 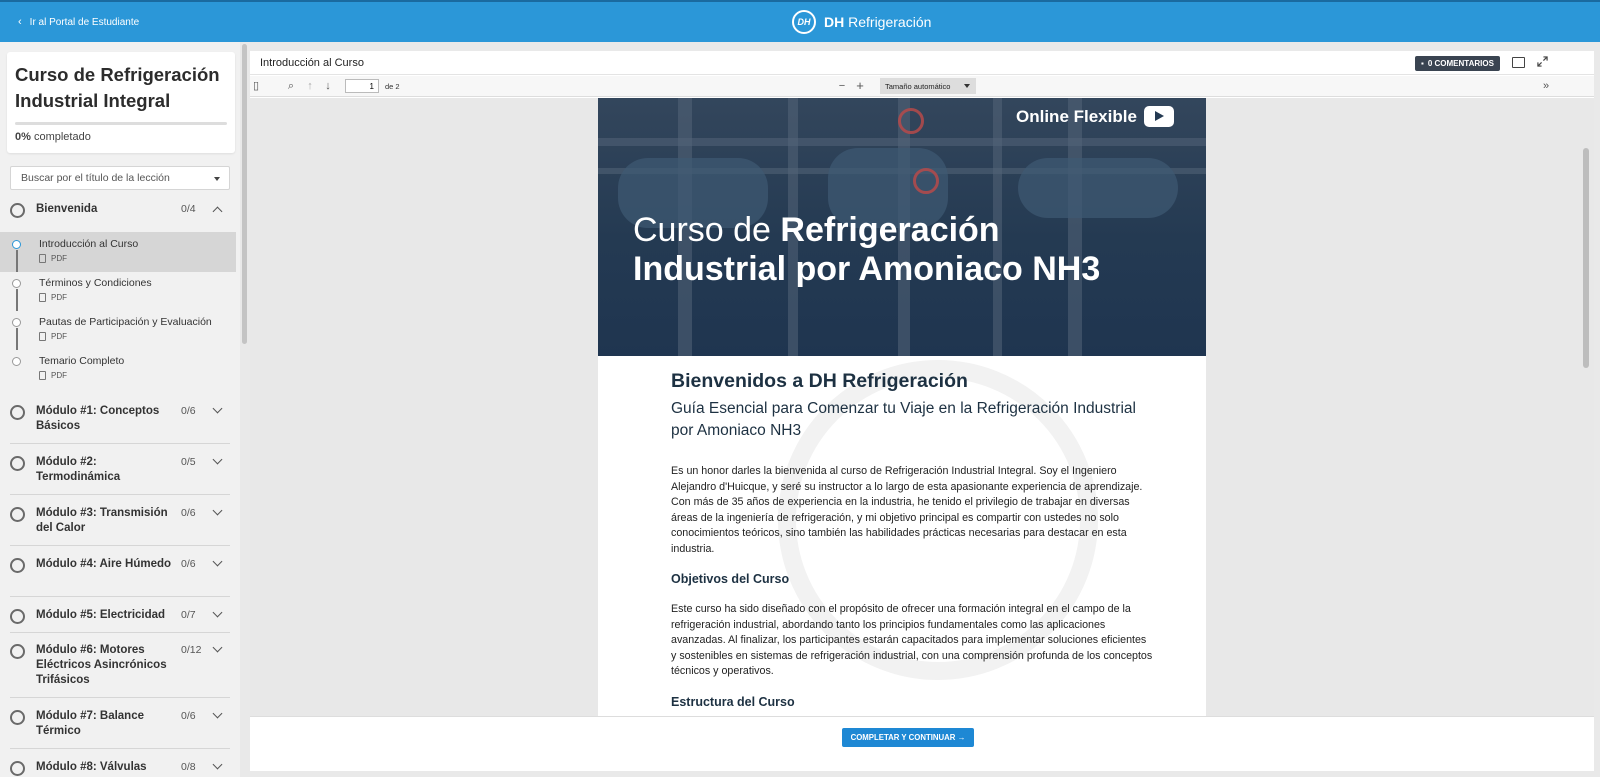 What do you see at coordinates (291, 86) in the screenshot?
I see `search-icon: ⌕` at bounding box center [291, 86].